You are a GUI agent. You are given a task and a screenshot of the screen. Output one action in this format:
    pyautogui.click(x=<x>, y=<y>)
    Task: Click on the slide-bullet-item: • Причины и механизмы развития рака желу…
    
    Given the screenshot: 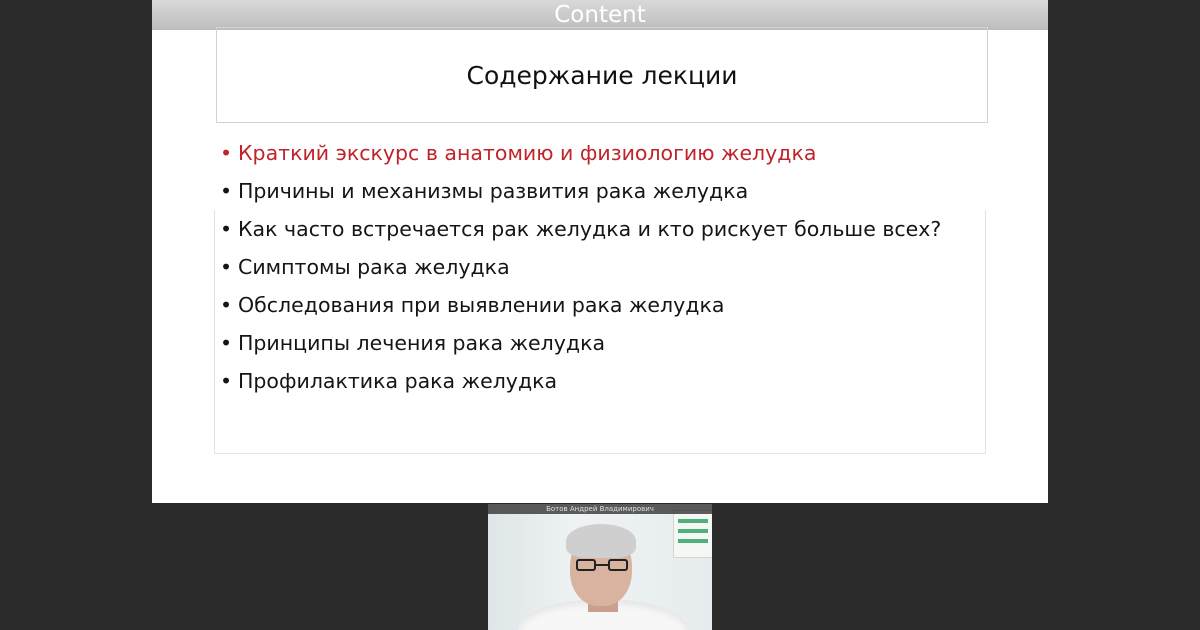 What is the action you would take?
    pyautogui.click(x=580, y=191)
    